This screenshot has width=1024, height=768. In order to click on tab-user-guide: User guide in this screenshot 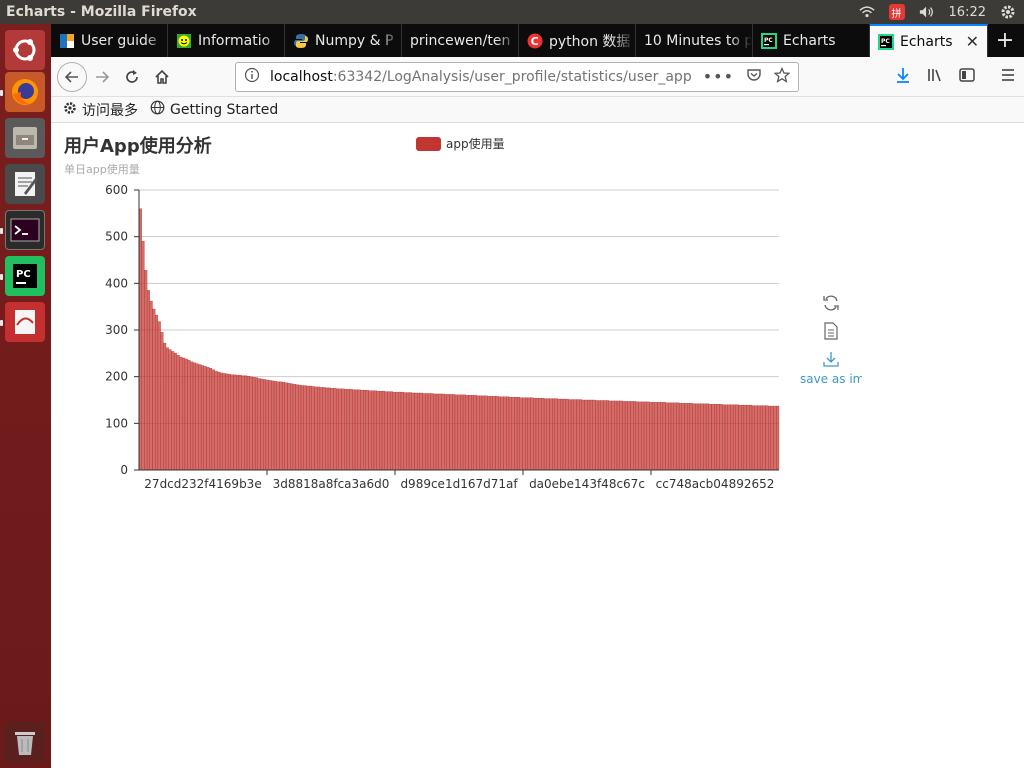, I will do `click(109, 40)`.